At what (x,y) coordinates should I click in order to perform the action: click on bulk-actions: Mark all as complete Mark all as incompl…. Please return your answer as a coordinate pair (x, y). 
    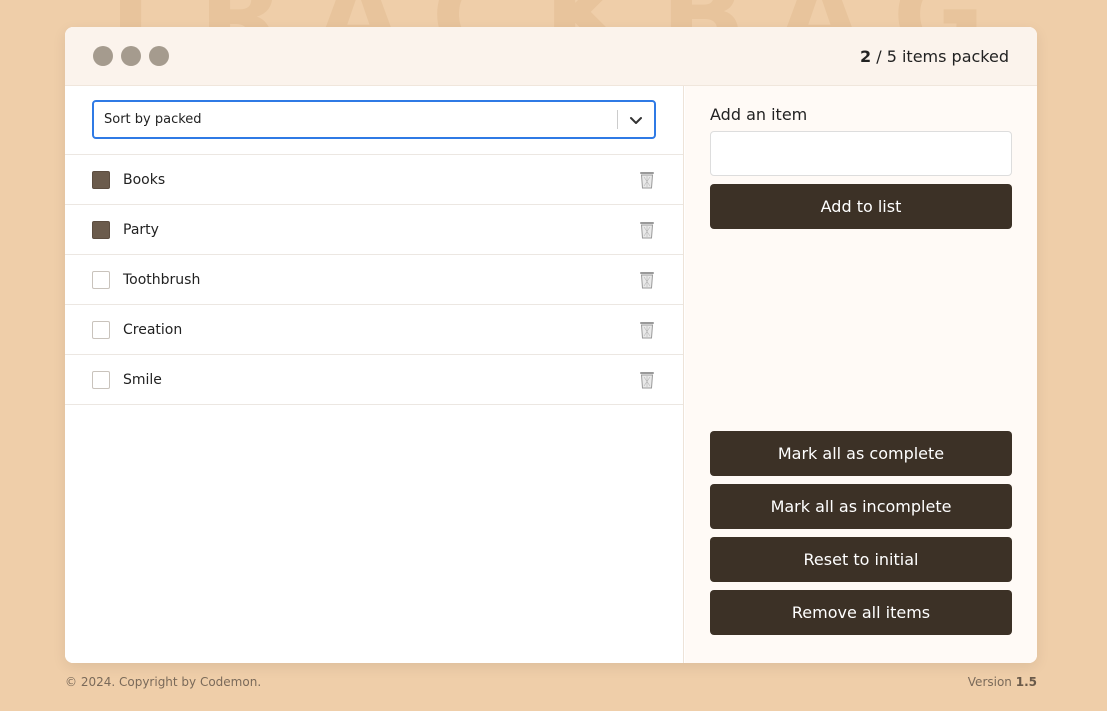
    Looking at the image, I should click on (861, 537).